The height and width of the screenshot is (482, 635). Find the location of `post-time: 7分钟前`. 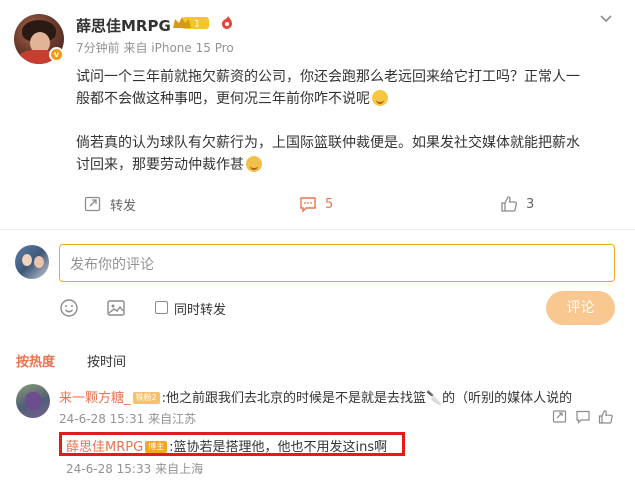

post-time: 7分钟前 is located at coordinates (98, 48).